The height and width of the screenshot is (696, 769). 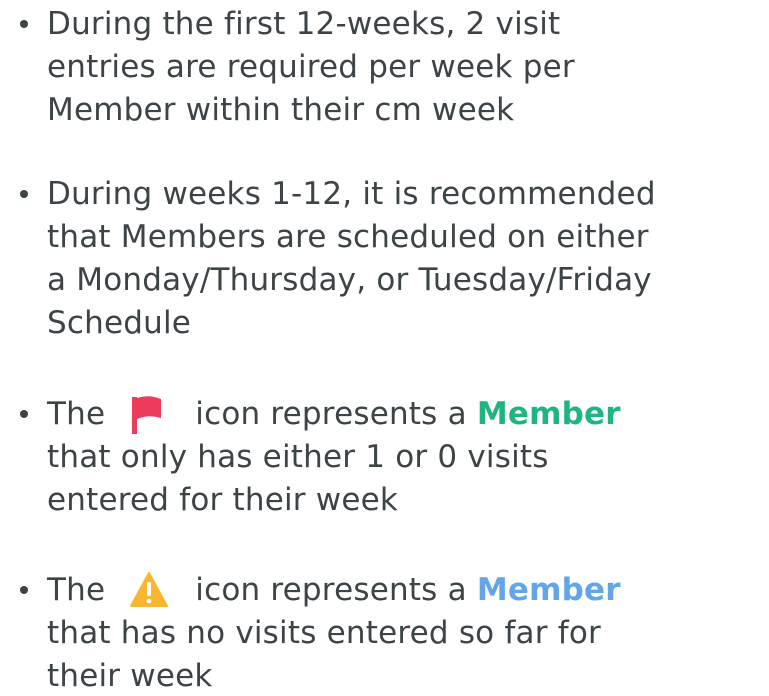 I want to click on bullet-line: Member within their cm week, so click(x=281, y=110).